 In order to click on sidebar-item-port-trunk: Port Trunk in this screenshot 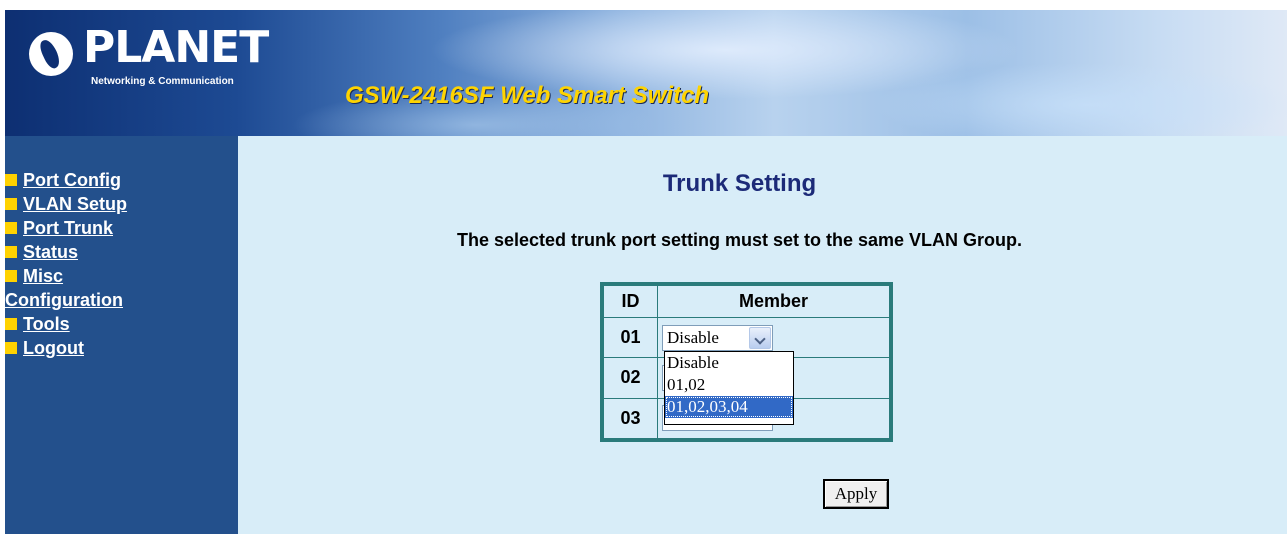, I will do `click(121, 228)`.